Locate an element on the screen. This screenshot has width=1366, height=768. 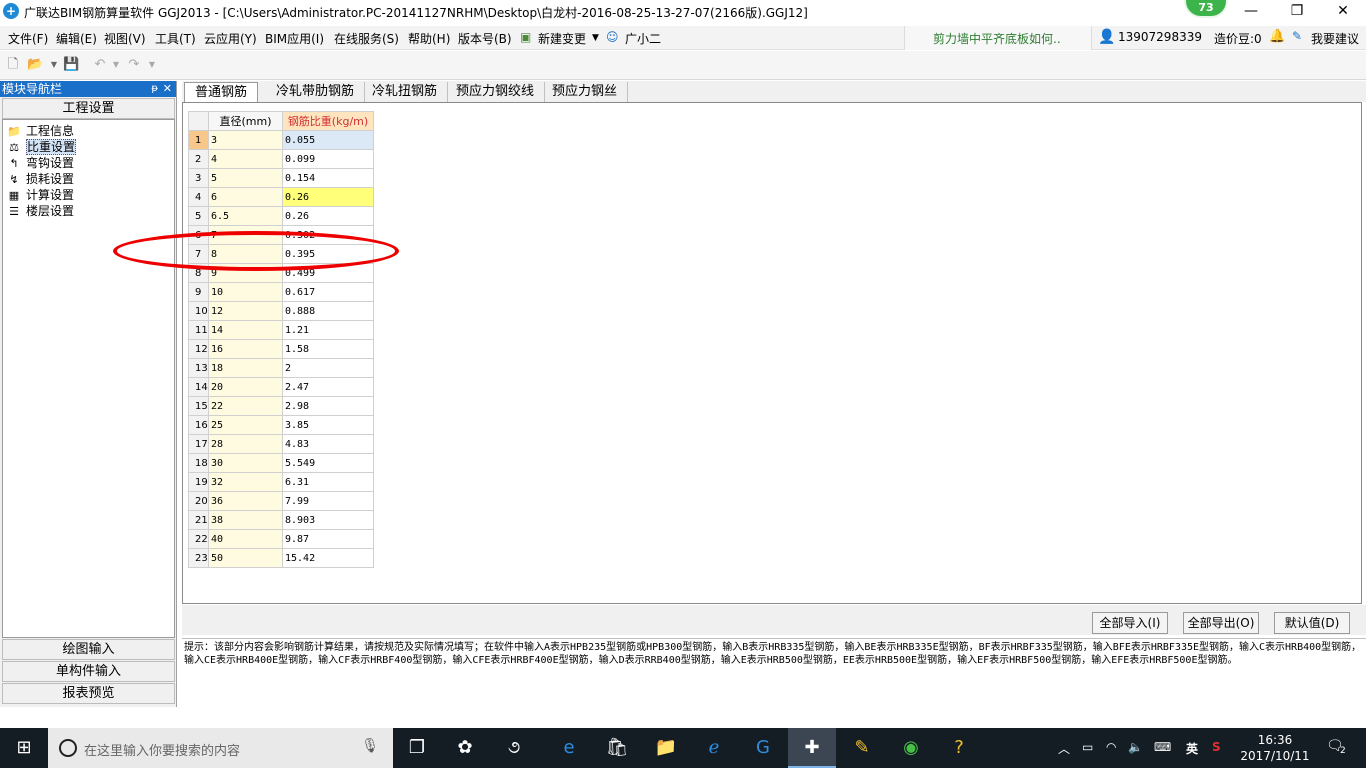
menu-assistant: 广小二 is located at coordinates (643, 38).